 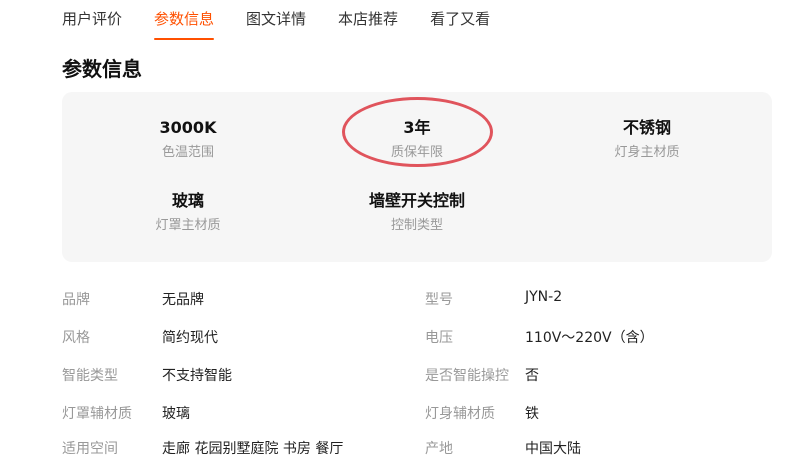 I want to click on property-label: 是否智能操控, so click(x=467, y=376).